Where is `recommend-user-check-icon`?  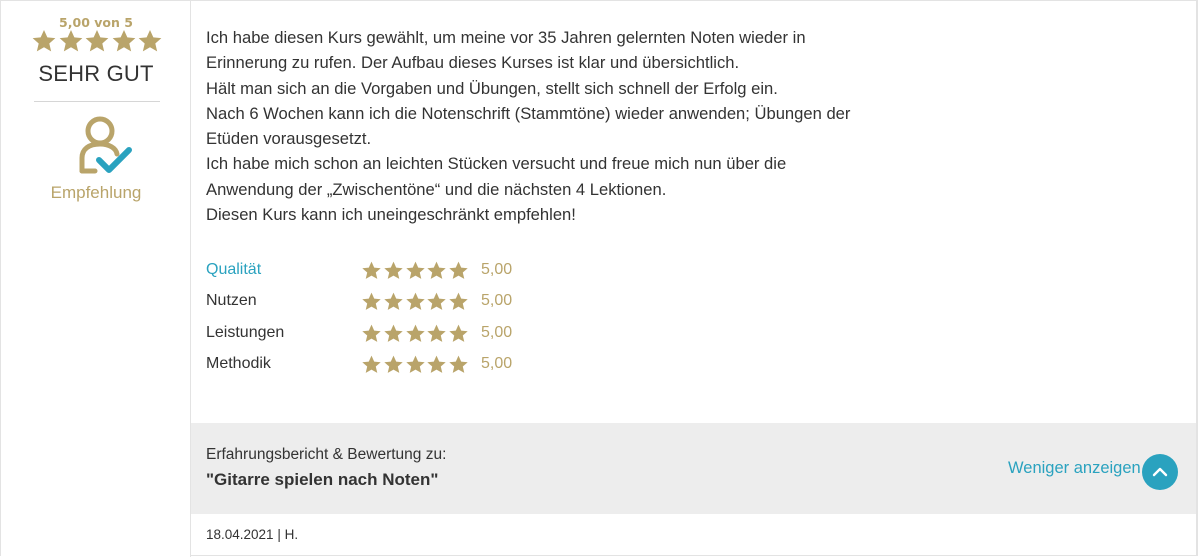 recommend-user-check-icon is located at coordinates (105, 145).